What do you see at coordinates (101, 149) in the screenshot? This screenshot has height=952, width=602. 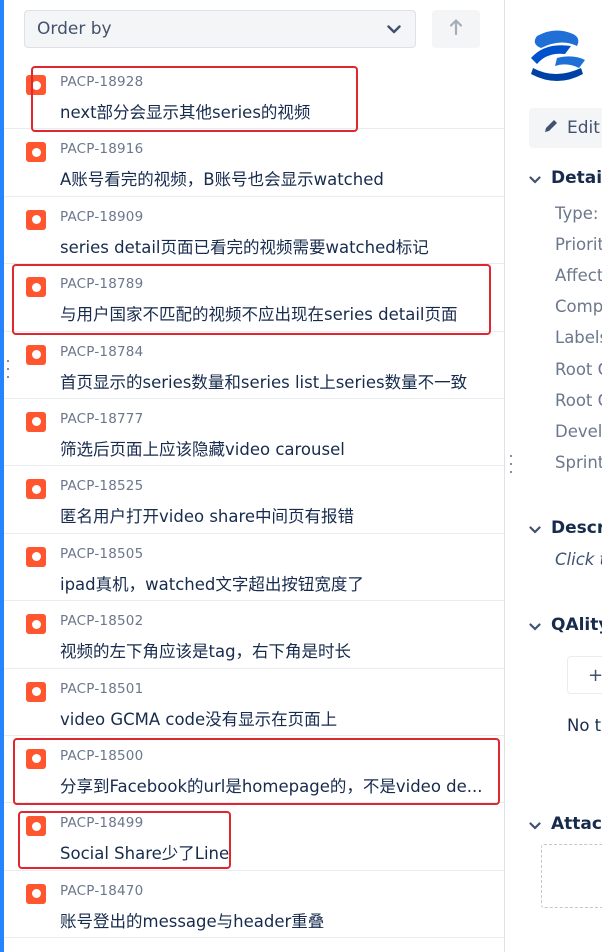 I see `issue-key: PACP-18916` at bounding box center [101, 149].